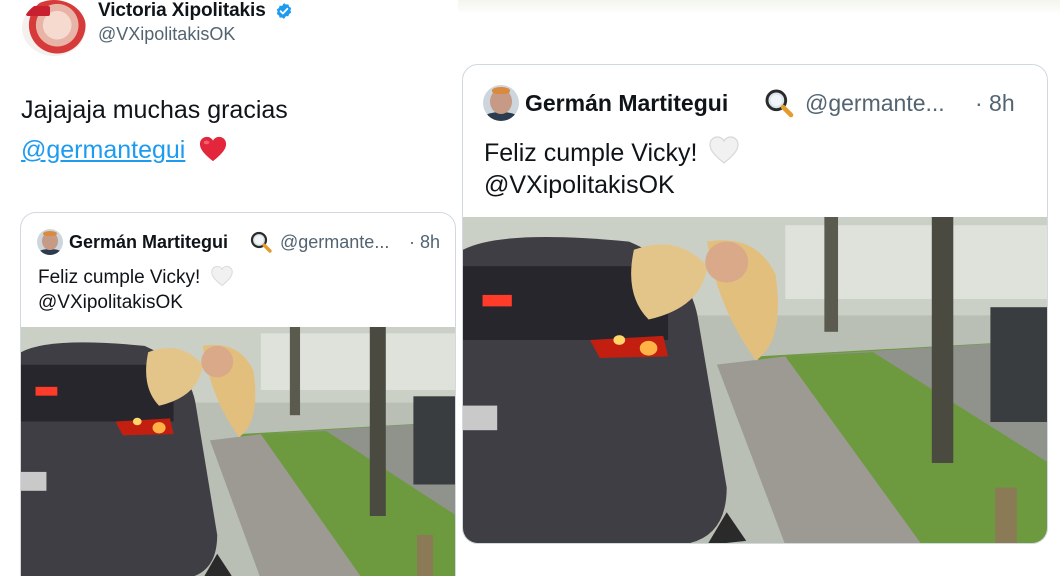 The width and height of the screenshot is (1060, 576). What do you see at coordinates (110, 303) in the screenshot?
I see `quoted-mention: @VXipolitakisOK` at bounding box center [110, 303].